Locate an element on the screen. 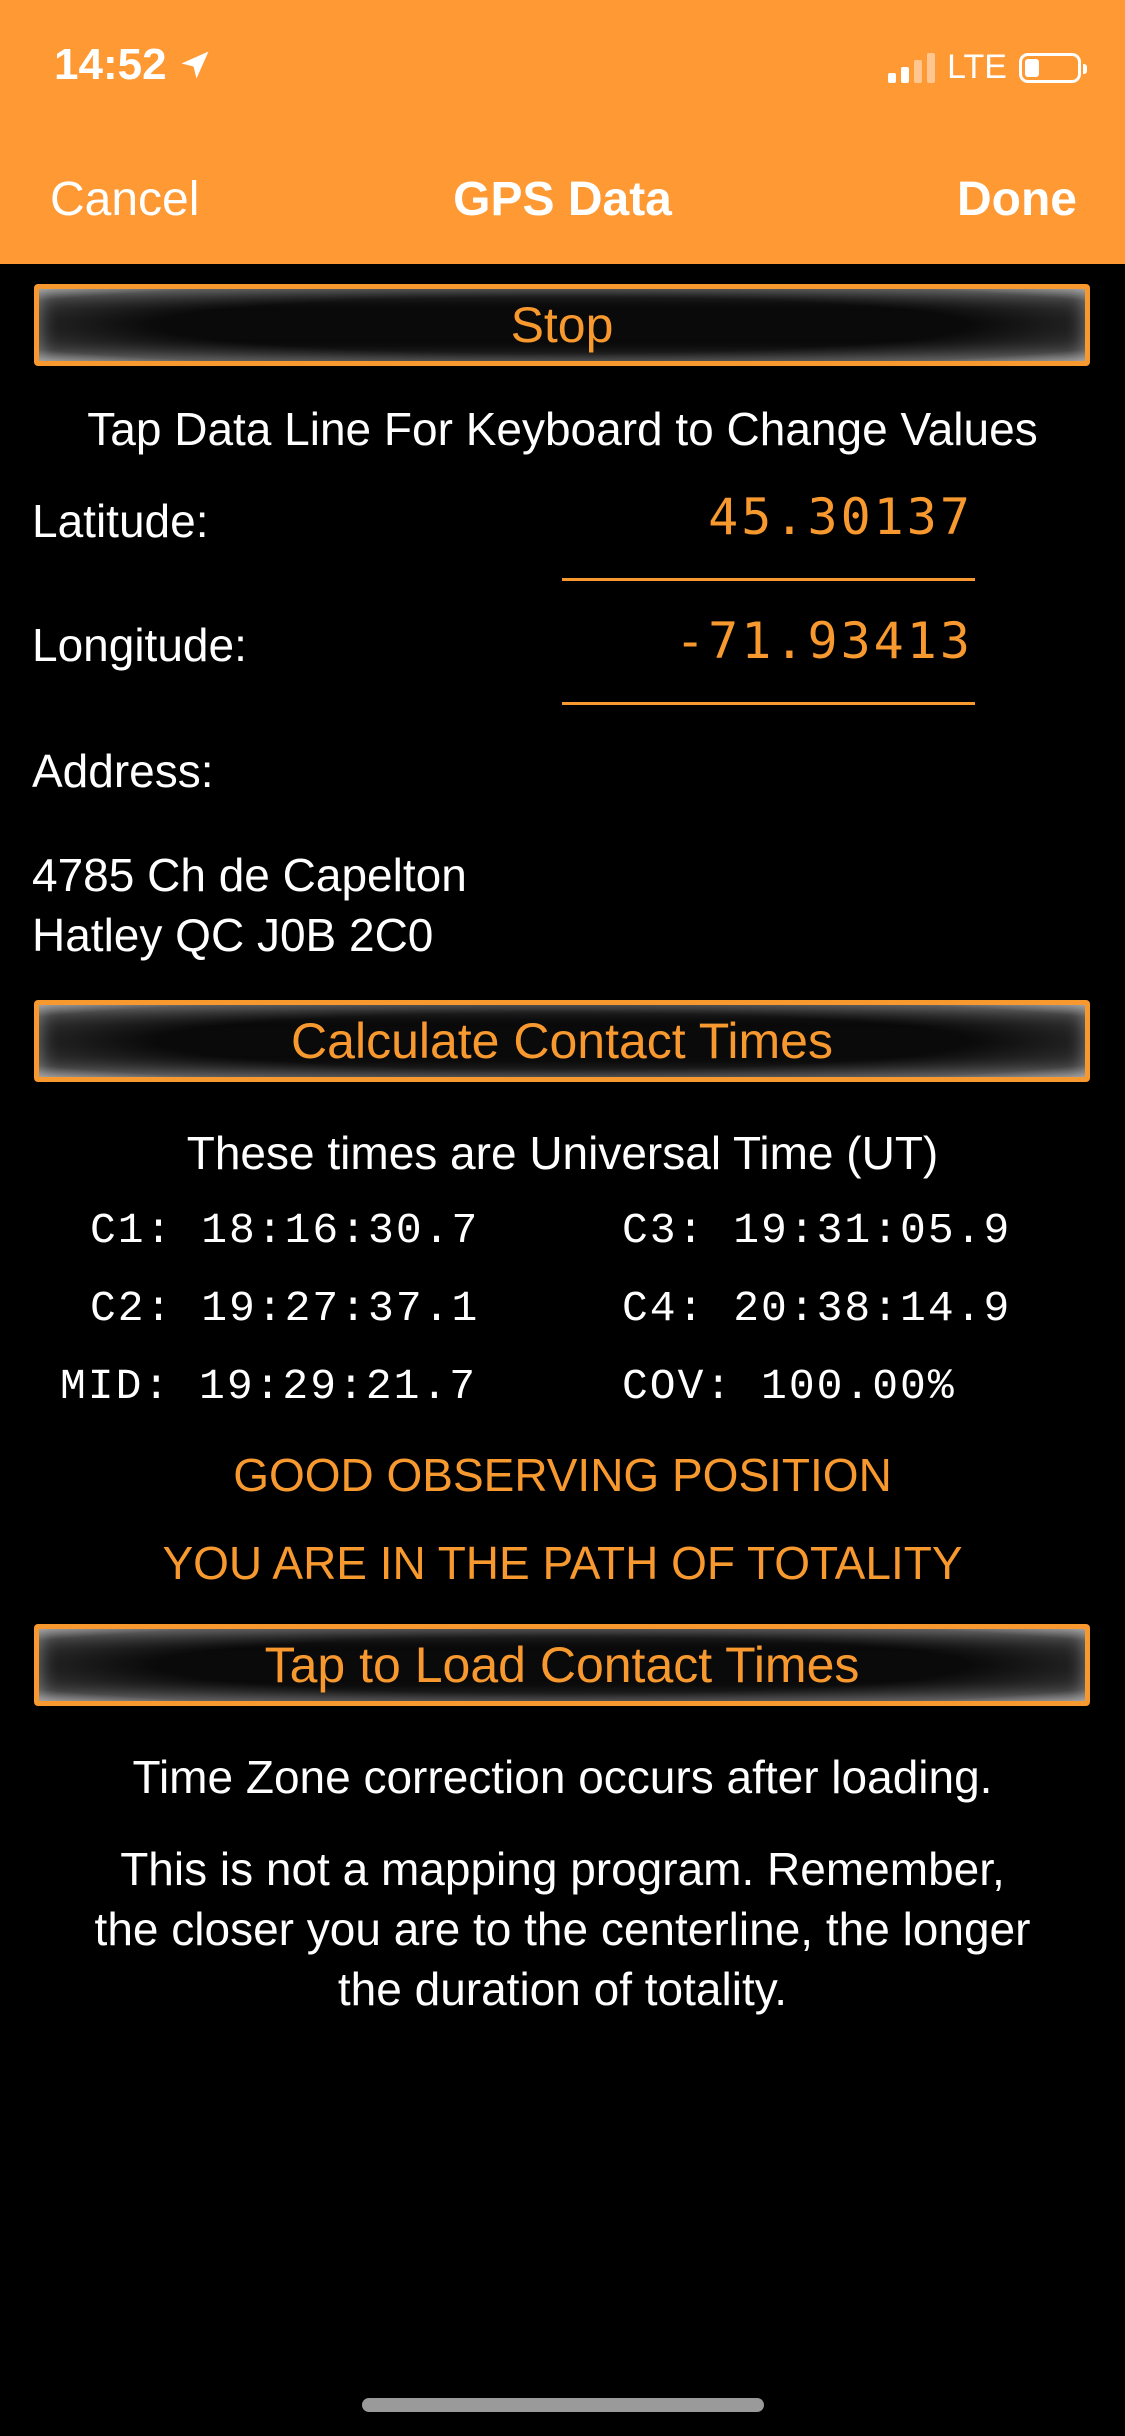 This screenshot has height=2436, width=1125. contact-c4: C4: 20:38:14.9 is located at coordinates (817, 1308).